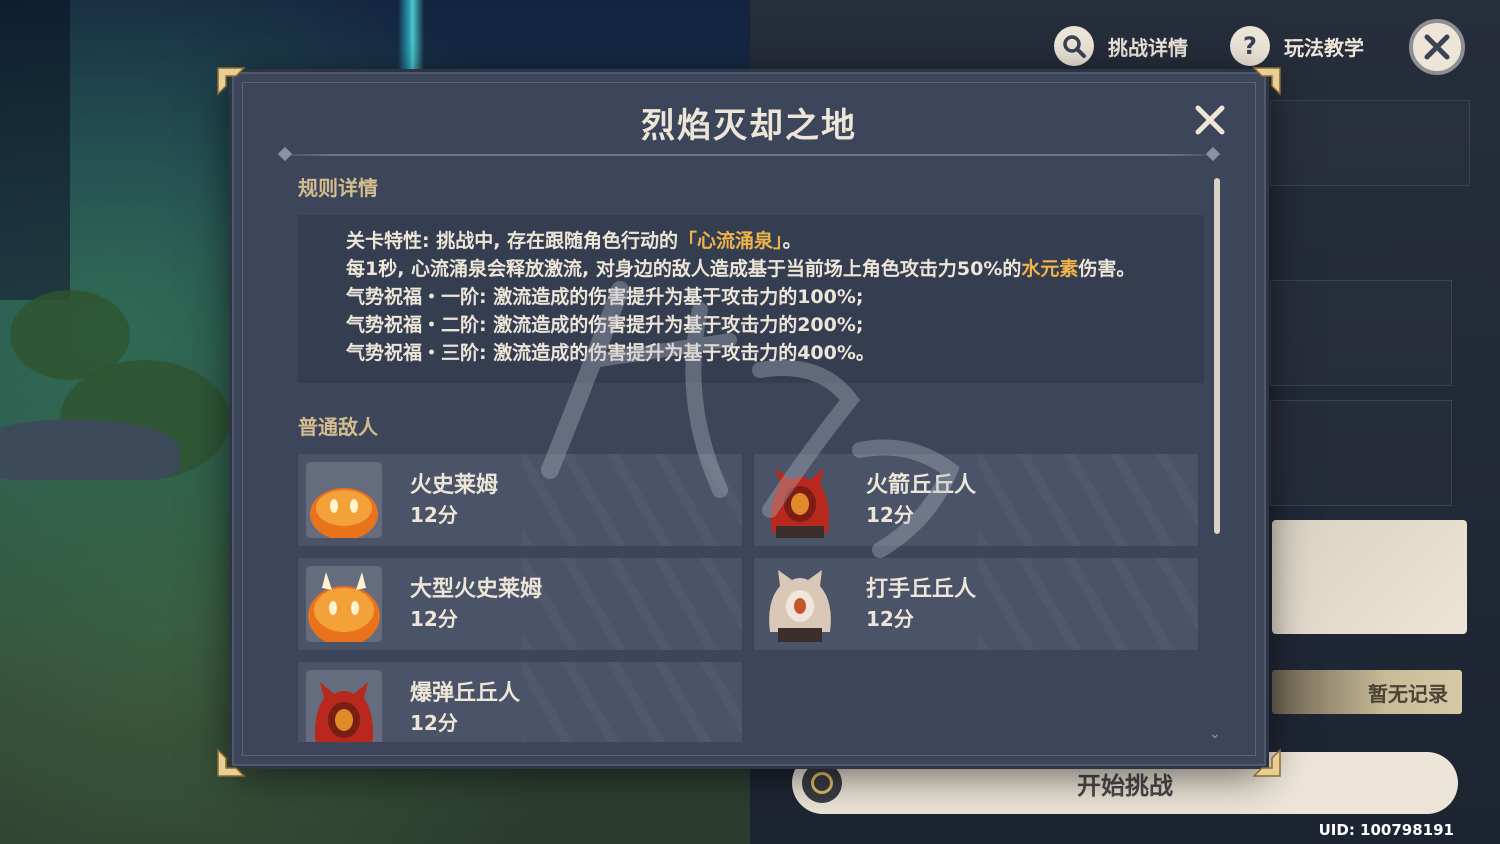  What do you see at coordinates (605, 325) in the screenshot?
I see `rule-line-4: 气势祝福・二阶: 激流造成的伤害提升为基于攻击力的200%;` at bounding box center [605, 325].